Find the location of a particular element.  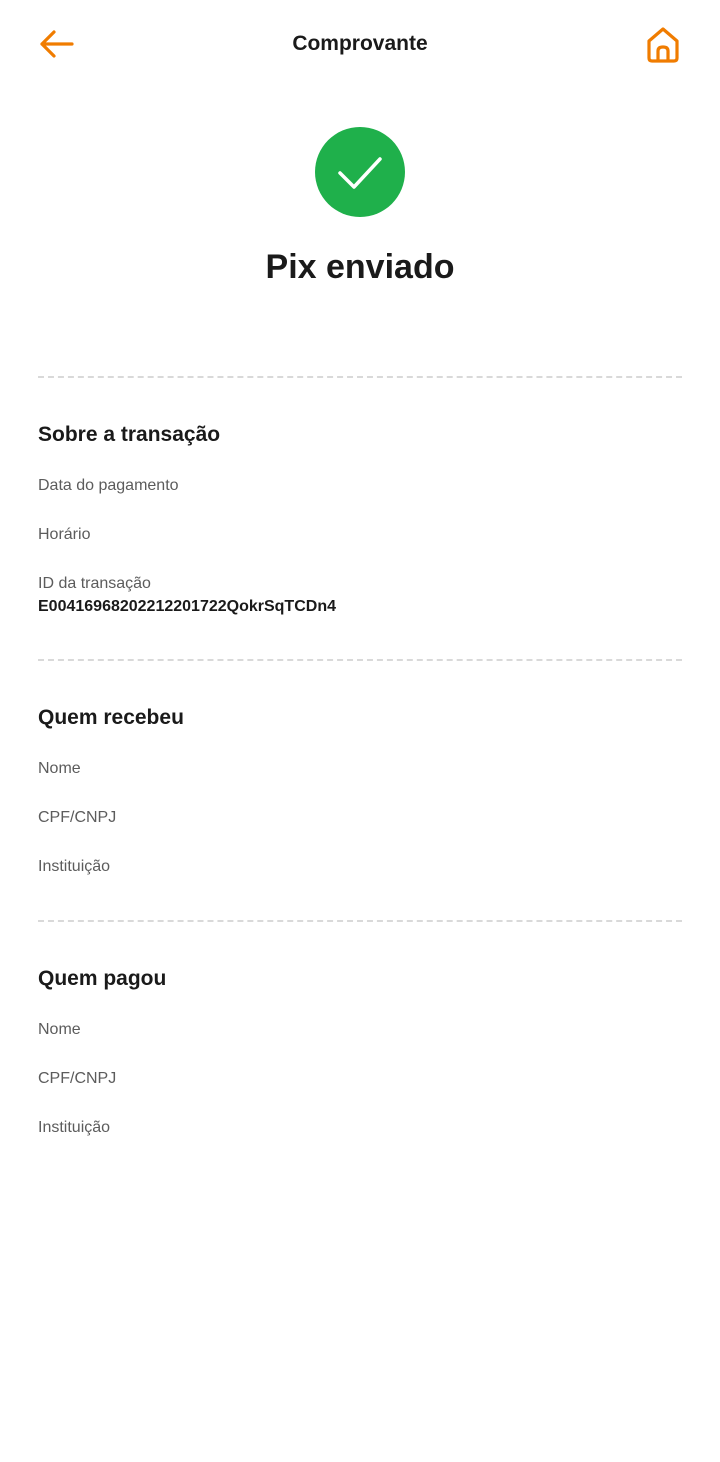

payment-date-label: Data do pagamento is located at coordinates (108, 485).